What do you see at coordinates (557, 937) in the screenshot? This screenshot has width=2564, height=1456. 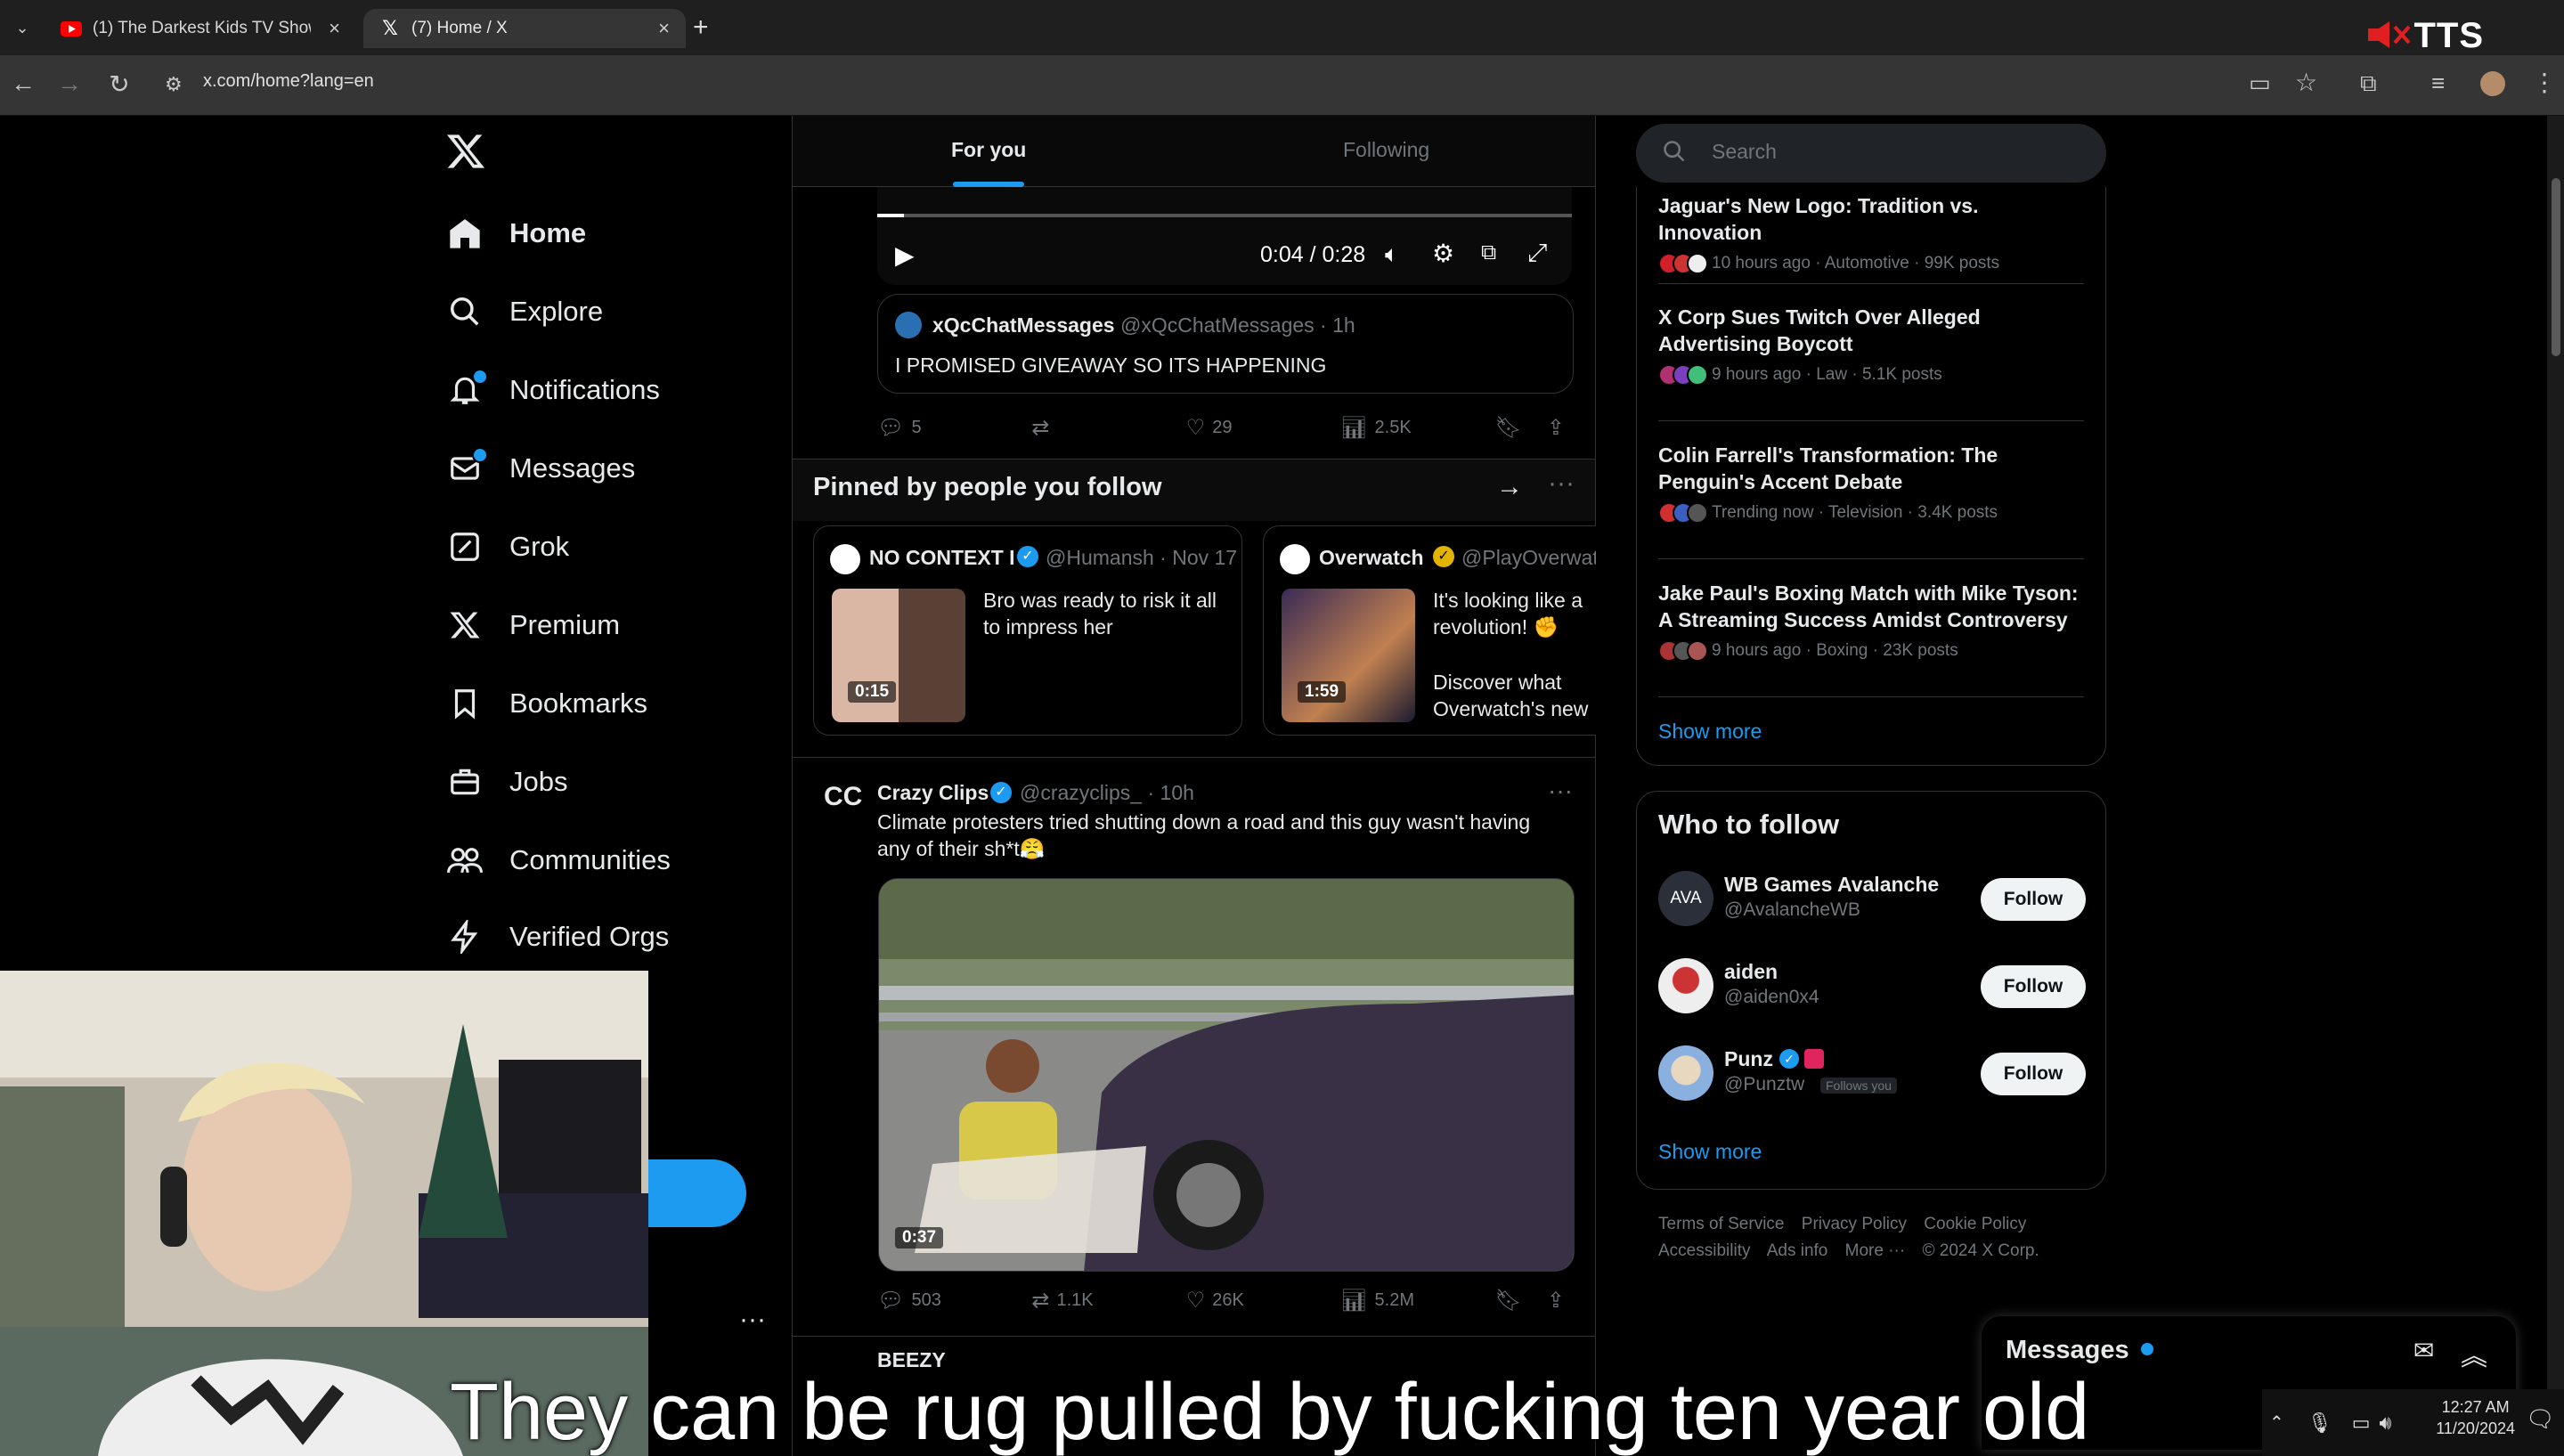 I see `nav-verified-orgs: Verified Orgs` at bounding box center [557, 937].